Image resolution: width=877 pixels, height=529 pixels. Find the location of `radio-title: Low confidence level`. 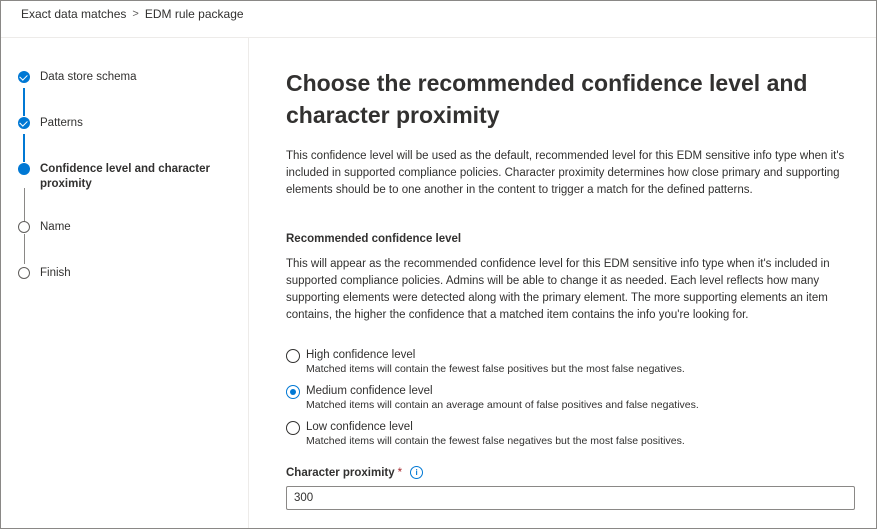

radio-title: Low confidence level is located at coordinates (359, 427).